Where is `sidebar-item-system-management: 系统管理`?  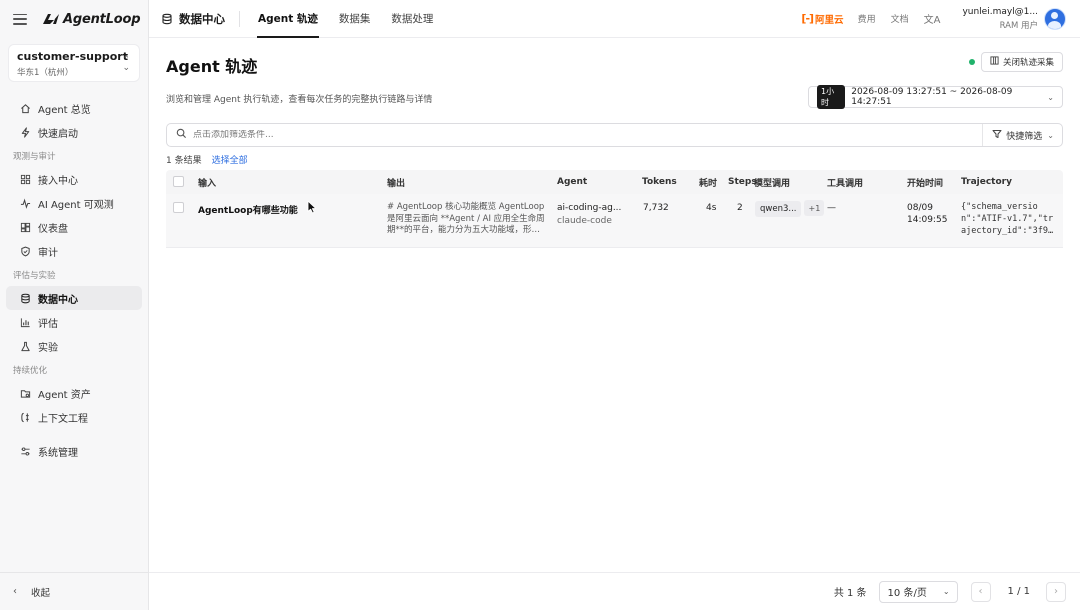
sidebar-item-system-management: 系统管理 is located at coordinates (74, 451).